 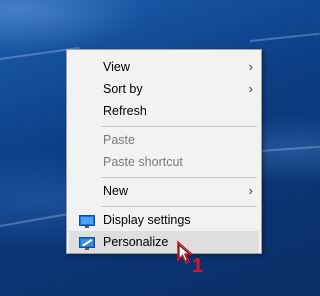 What do you see at coordinates (125, 111) in the screenshot?
I see `menu-item-label: Refresh` at bounding box center [125, 111].